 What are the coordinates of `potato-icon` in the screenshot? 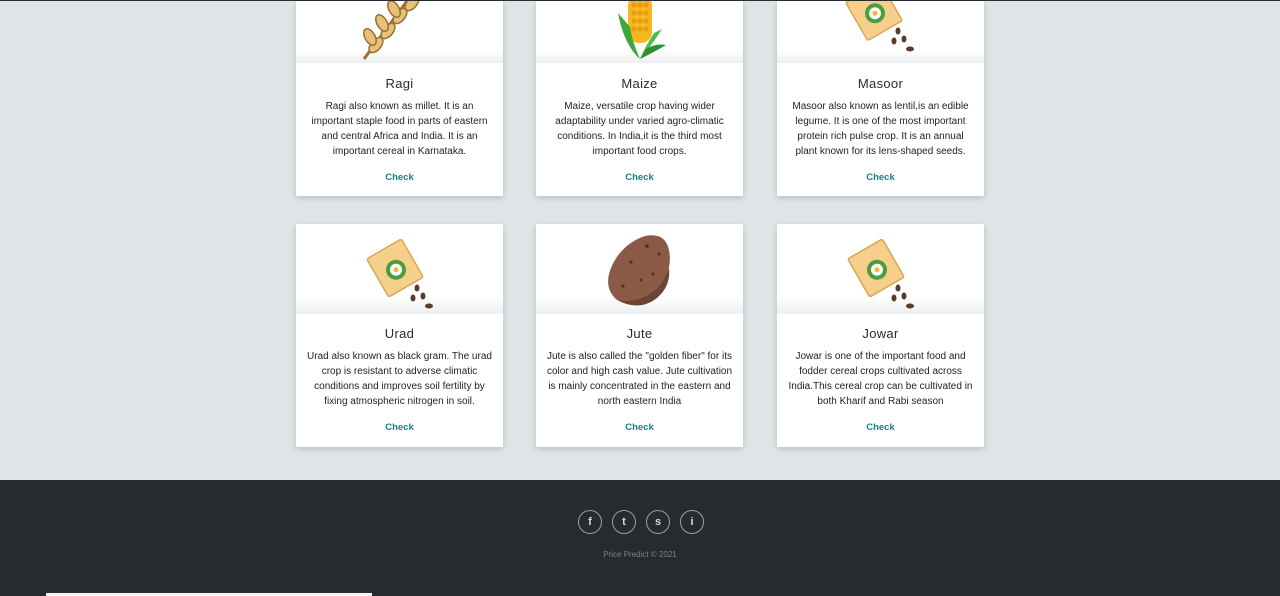 It's located at (638, 270).